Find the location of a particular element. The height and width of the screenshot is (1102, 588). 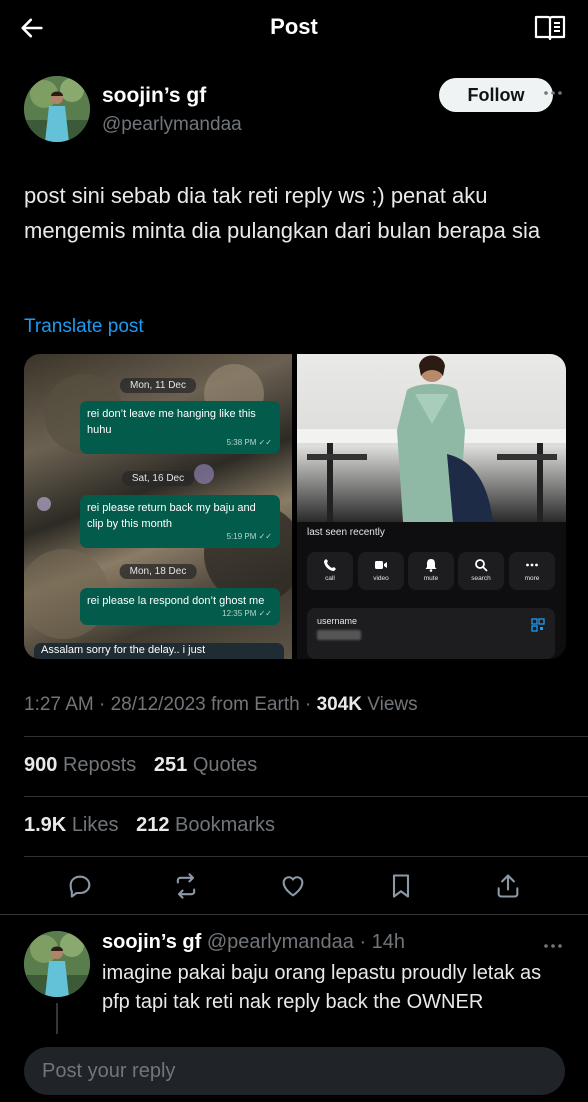

search-action: search is located at coordinates (481, 571).